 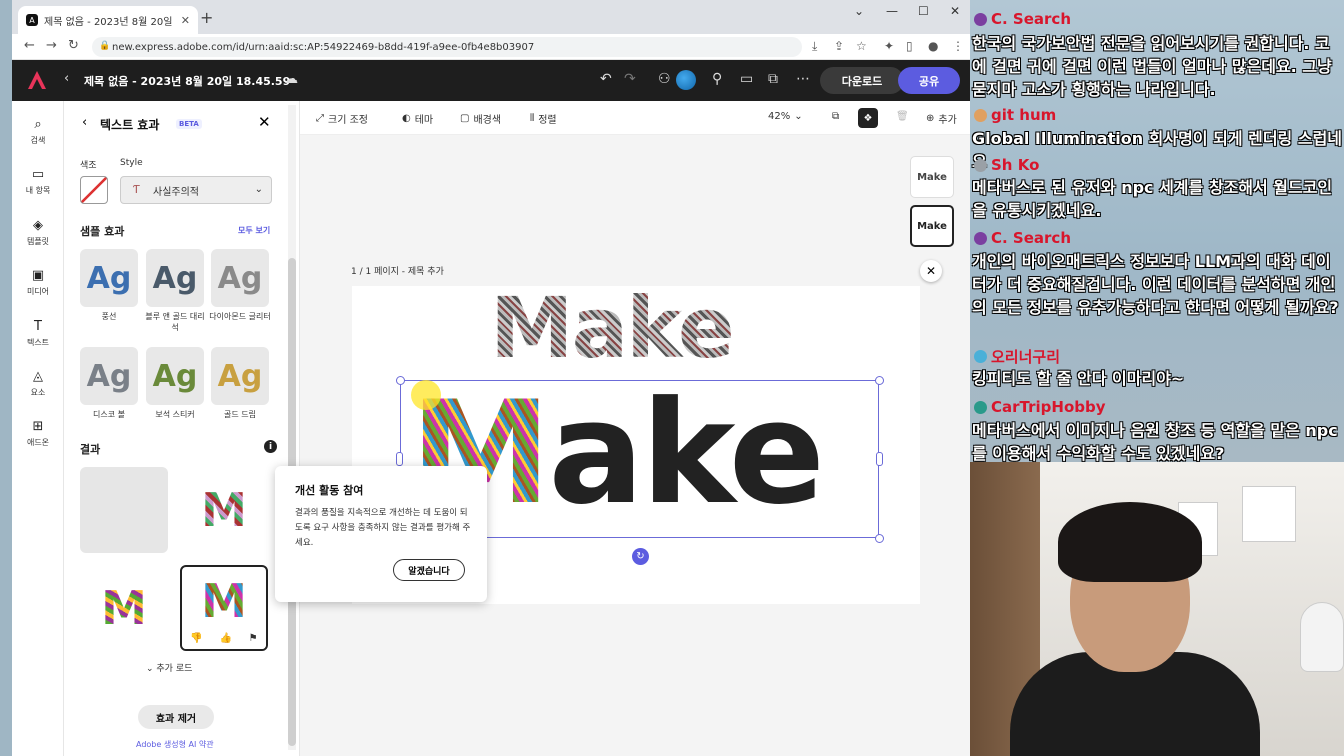 What do you see at coordinates (94, 190) in the screenshot?
I see `color-swatch` at bounding box center [94, 190].